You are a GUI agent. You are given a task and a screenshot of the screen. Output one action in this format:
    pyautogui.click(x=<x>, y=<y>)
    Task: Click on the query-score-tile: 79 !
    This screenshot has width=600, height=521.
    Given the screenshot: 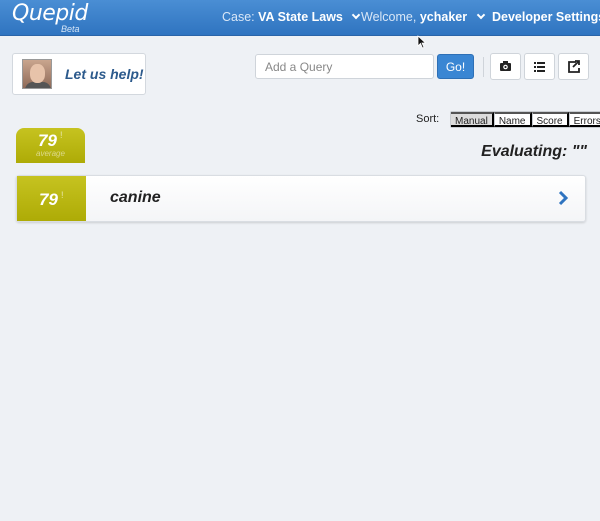 What is the action you would take?
    pyautogui.click(x=51, y=198)
    